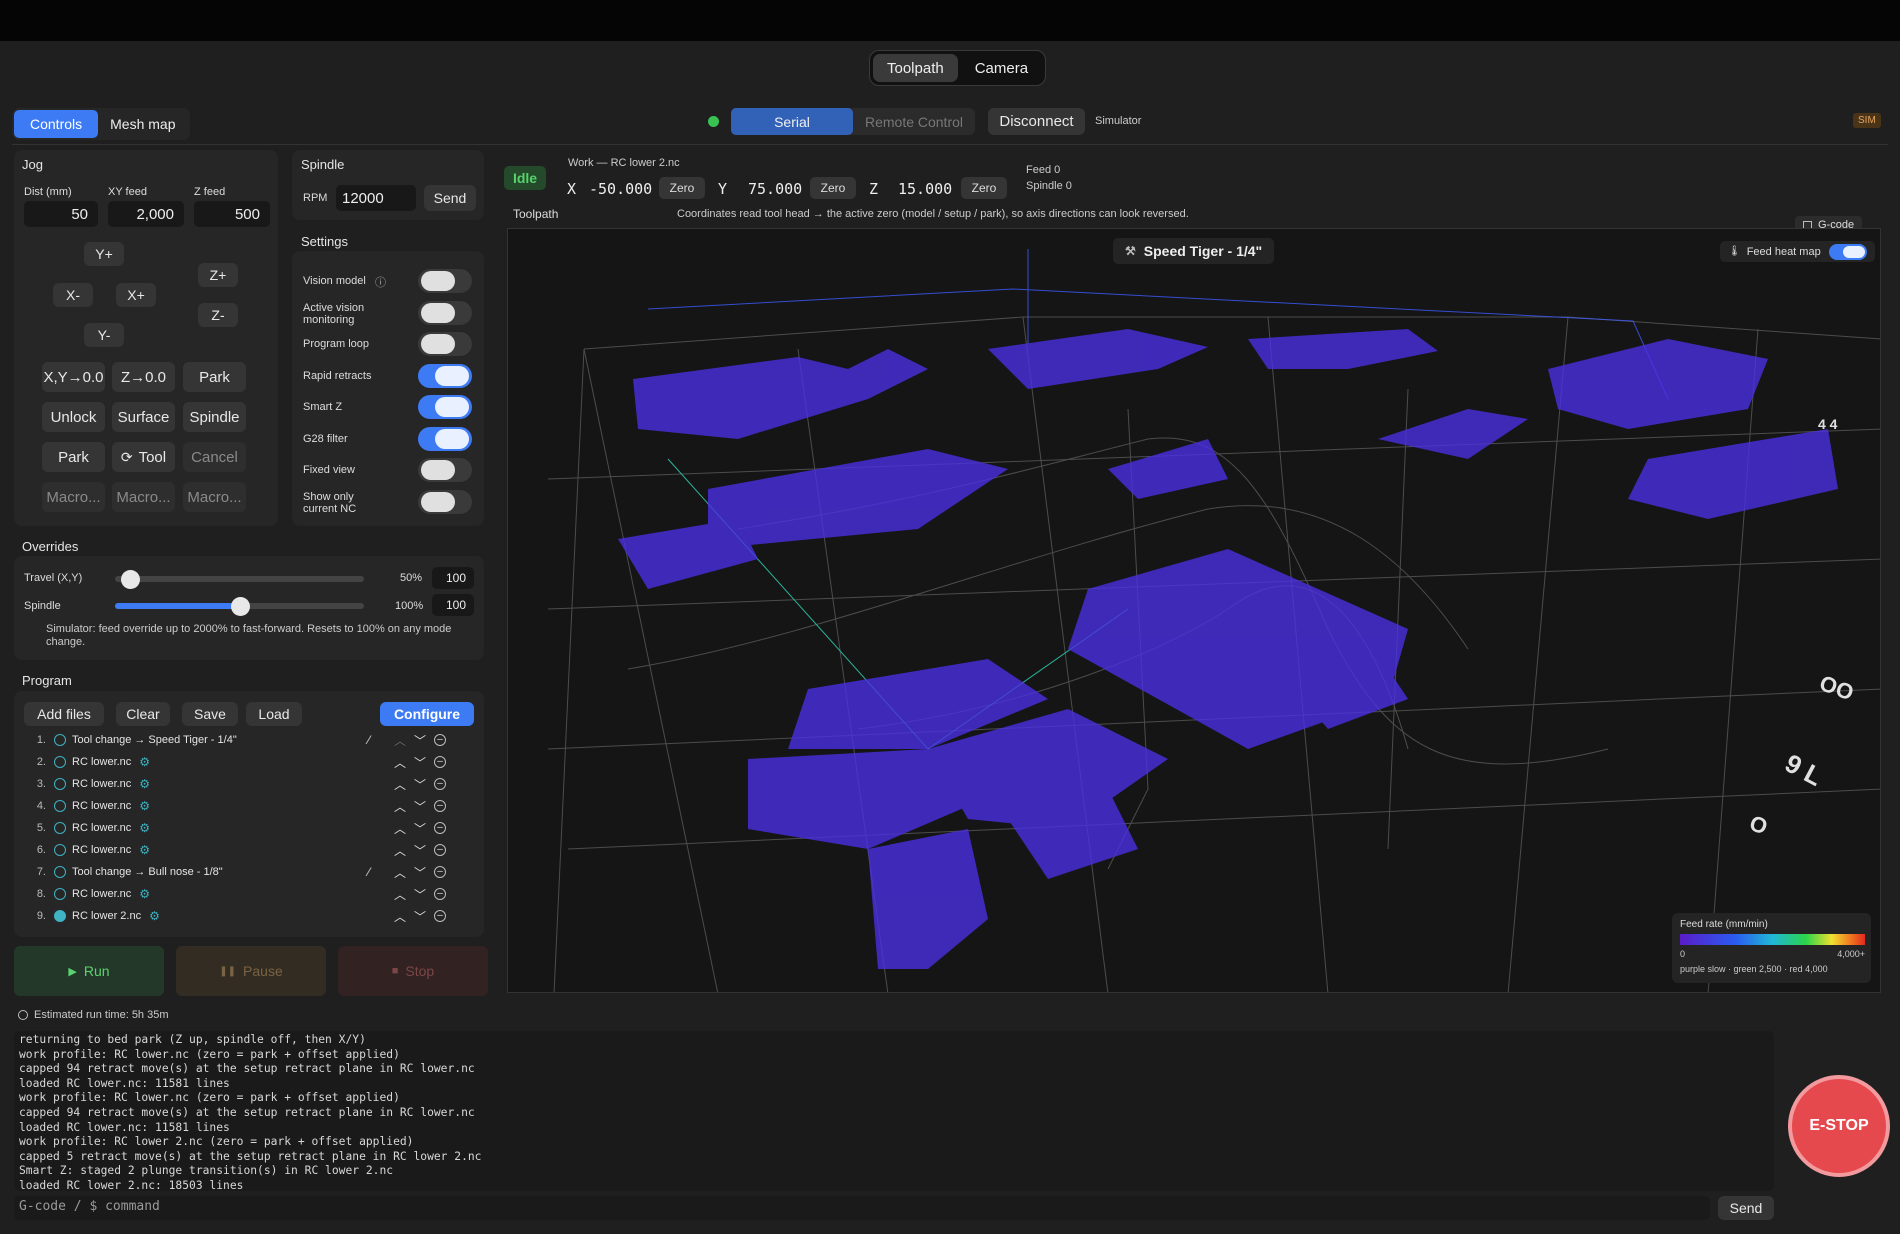 This screenshot has width=1900, height=1234. What do you see at coordinates (1036, 121) in the screenshot?
I see `disconnect-button: Disconnect` at bounding box center [1036, 121].